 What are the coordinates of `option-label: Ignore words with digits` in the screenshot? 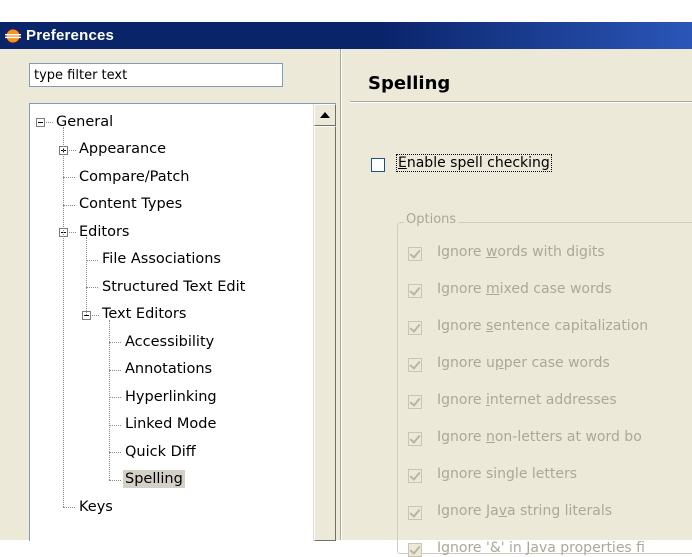 It's located at (521, 252).